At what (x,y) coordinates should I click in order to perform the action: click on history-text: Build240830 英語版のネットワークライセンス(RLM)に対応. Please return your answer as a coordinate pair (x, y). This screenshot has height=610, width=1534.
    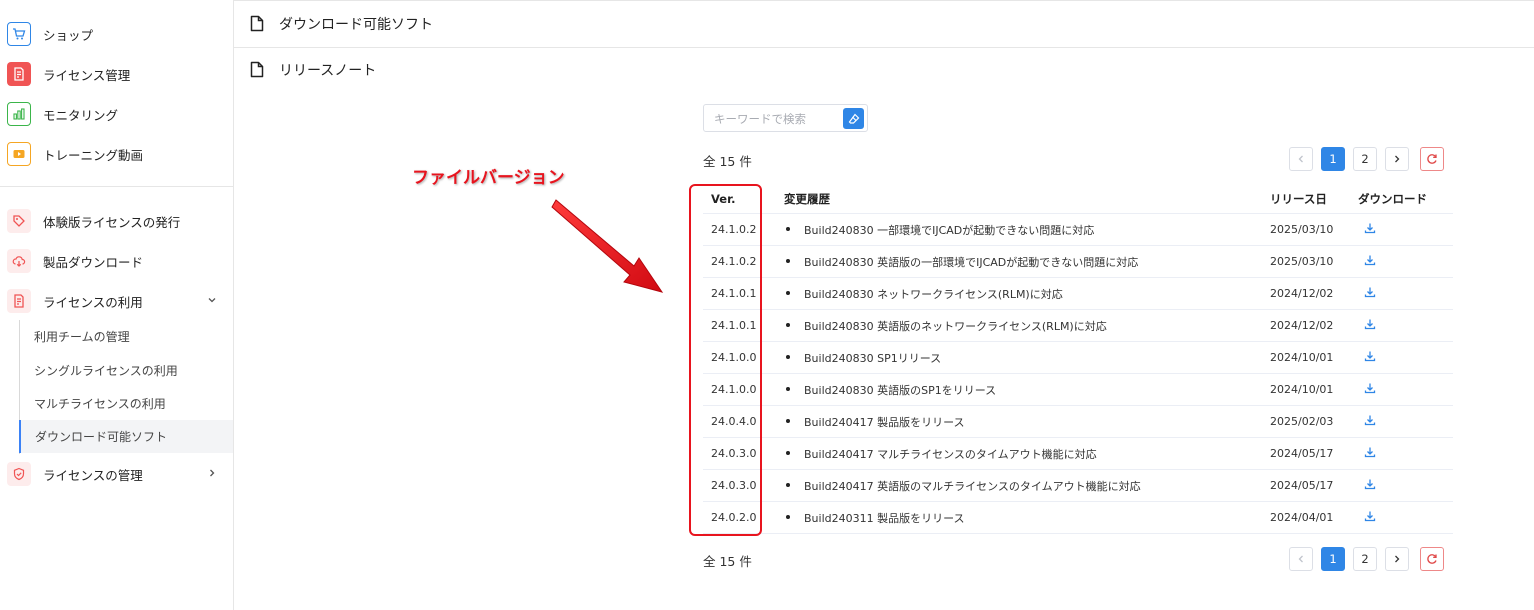
    Looking at the image, I should click on (955, 326).